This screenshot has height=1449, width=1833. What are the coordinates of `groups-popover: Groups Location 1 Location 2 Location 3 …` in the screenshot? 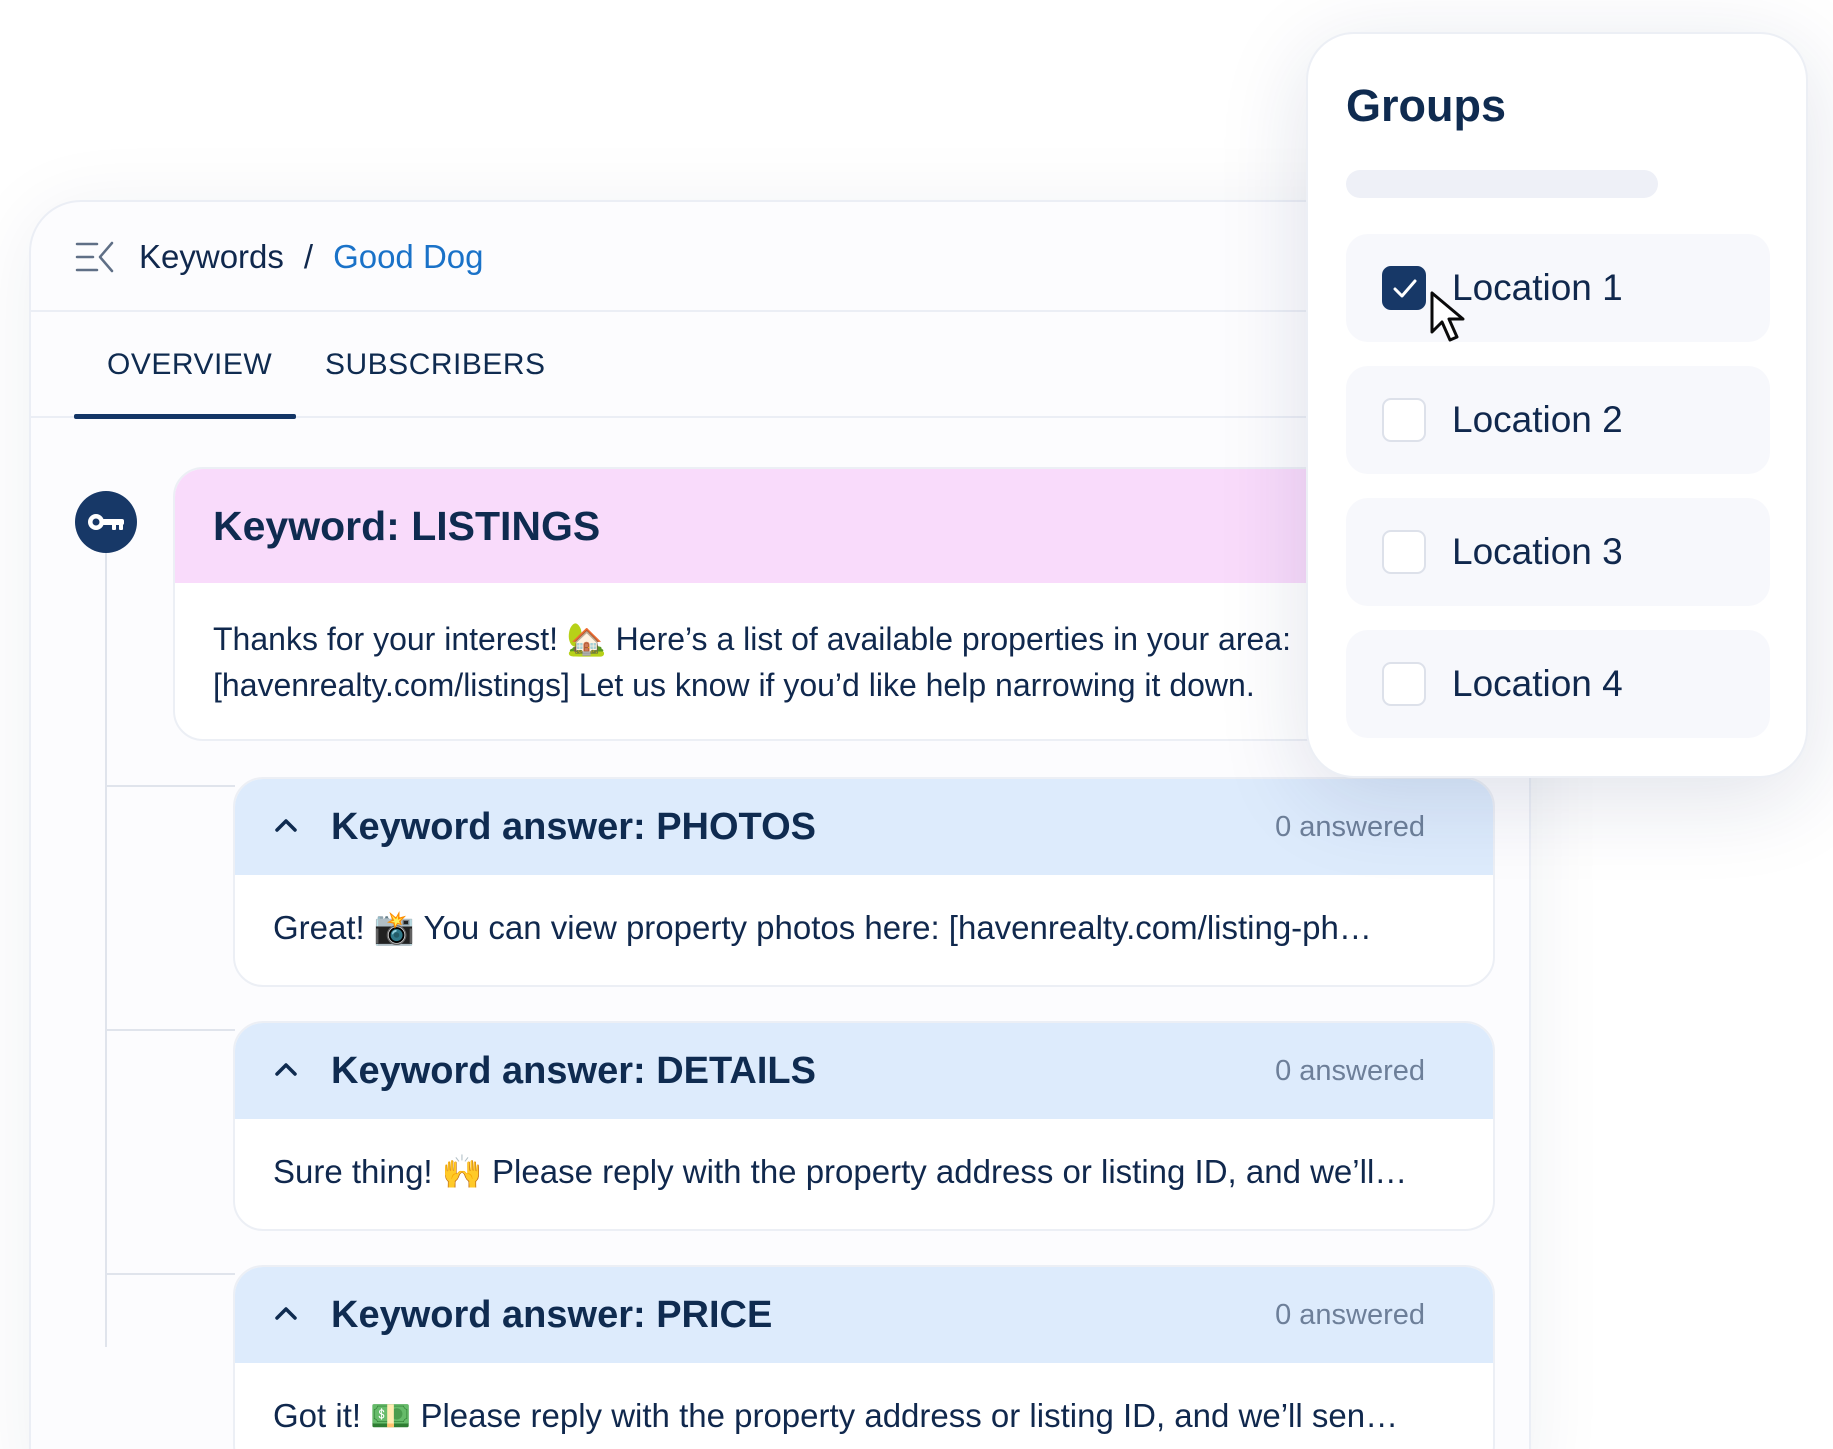 It's located at (1557, 405).